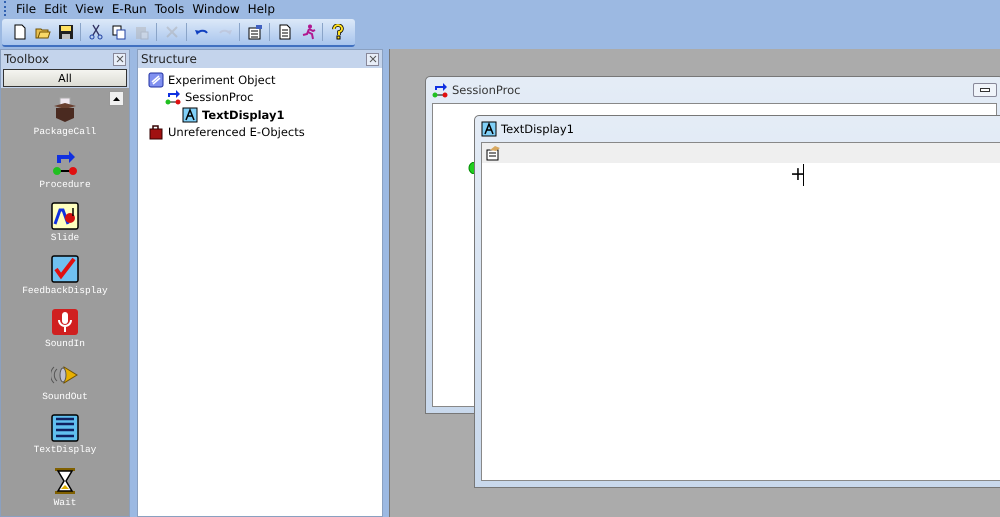  I want to click on filter-button: All, so click(65, 78).